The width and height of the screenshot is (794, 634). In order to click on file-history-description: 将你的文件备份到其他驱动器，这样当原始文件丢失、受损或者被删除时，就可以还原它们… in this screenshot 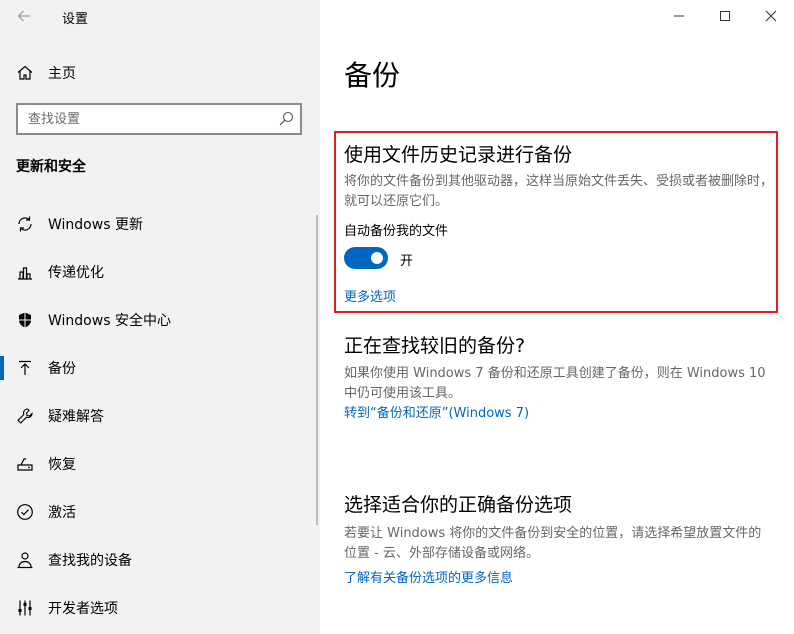, I will do `click(559, 191)`.